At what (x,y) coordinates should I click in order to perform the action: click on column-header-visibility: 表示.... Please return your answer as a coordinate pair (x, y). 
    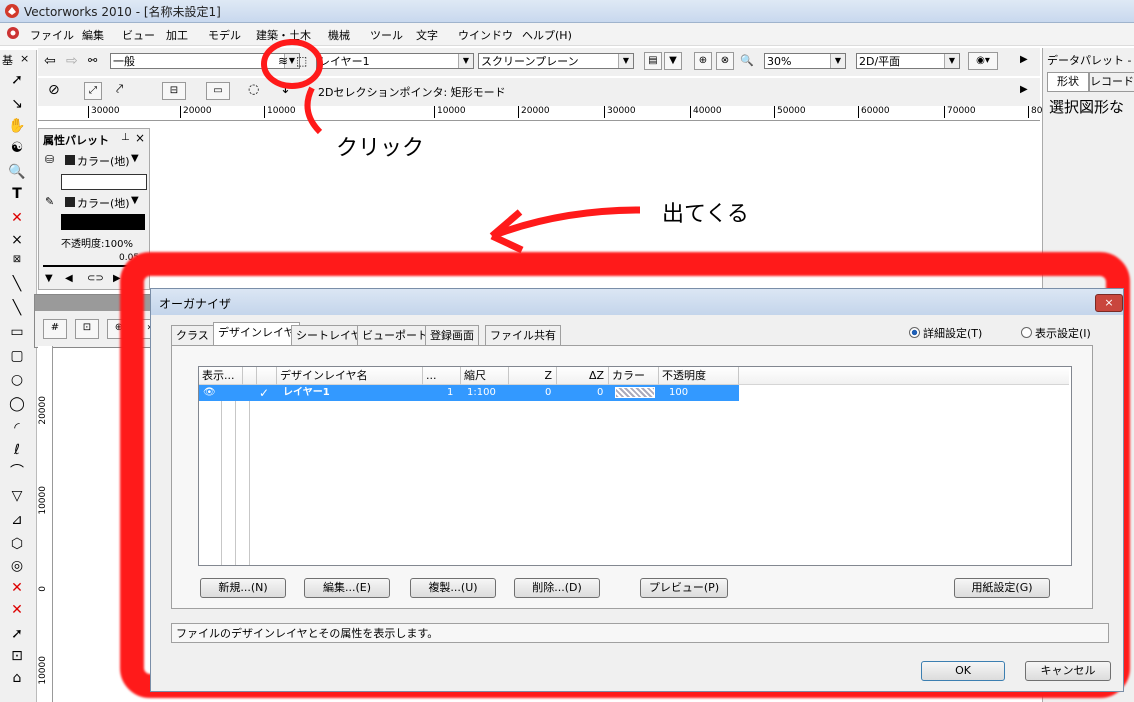
    Looking at the image, I should click on (221, 376).